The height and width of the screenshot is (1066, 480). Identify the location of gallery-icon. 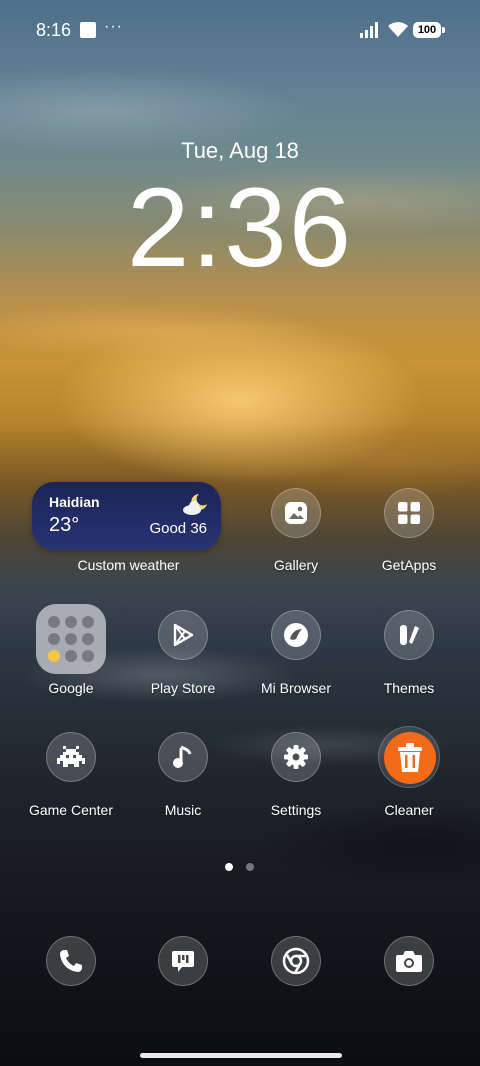
(296, 513).